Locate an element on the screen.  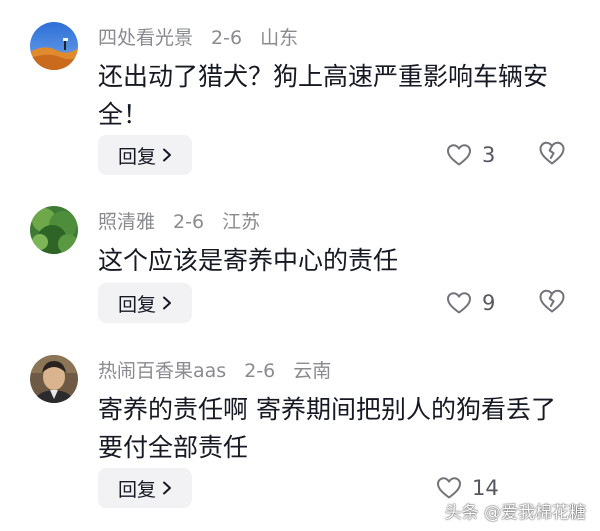
comment-meta: 热闹百香果aas 2-6 云南 is located at coordinates (214, 371).